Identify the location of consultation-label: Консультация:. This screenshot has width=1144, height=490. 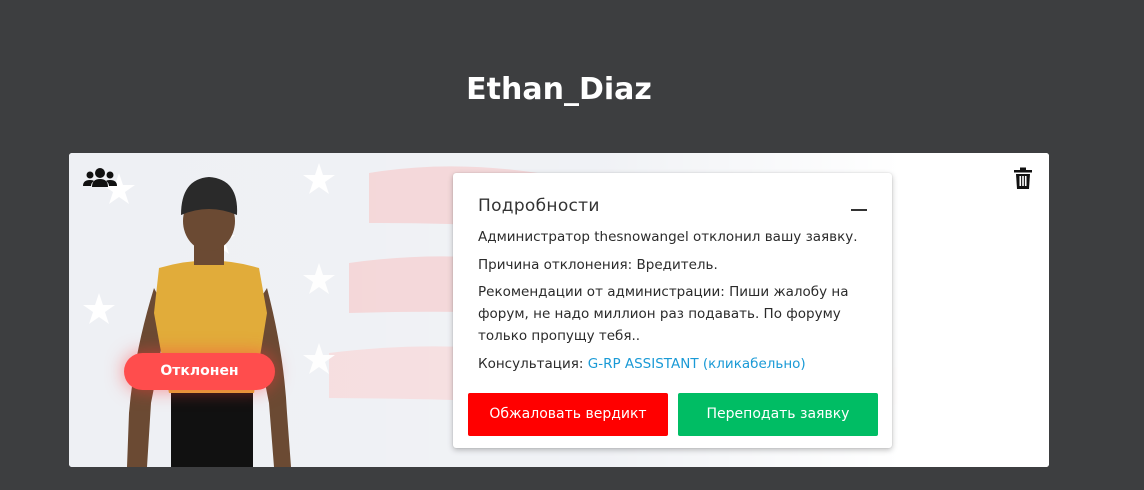
(533, 364).